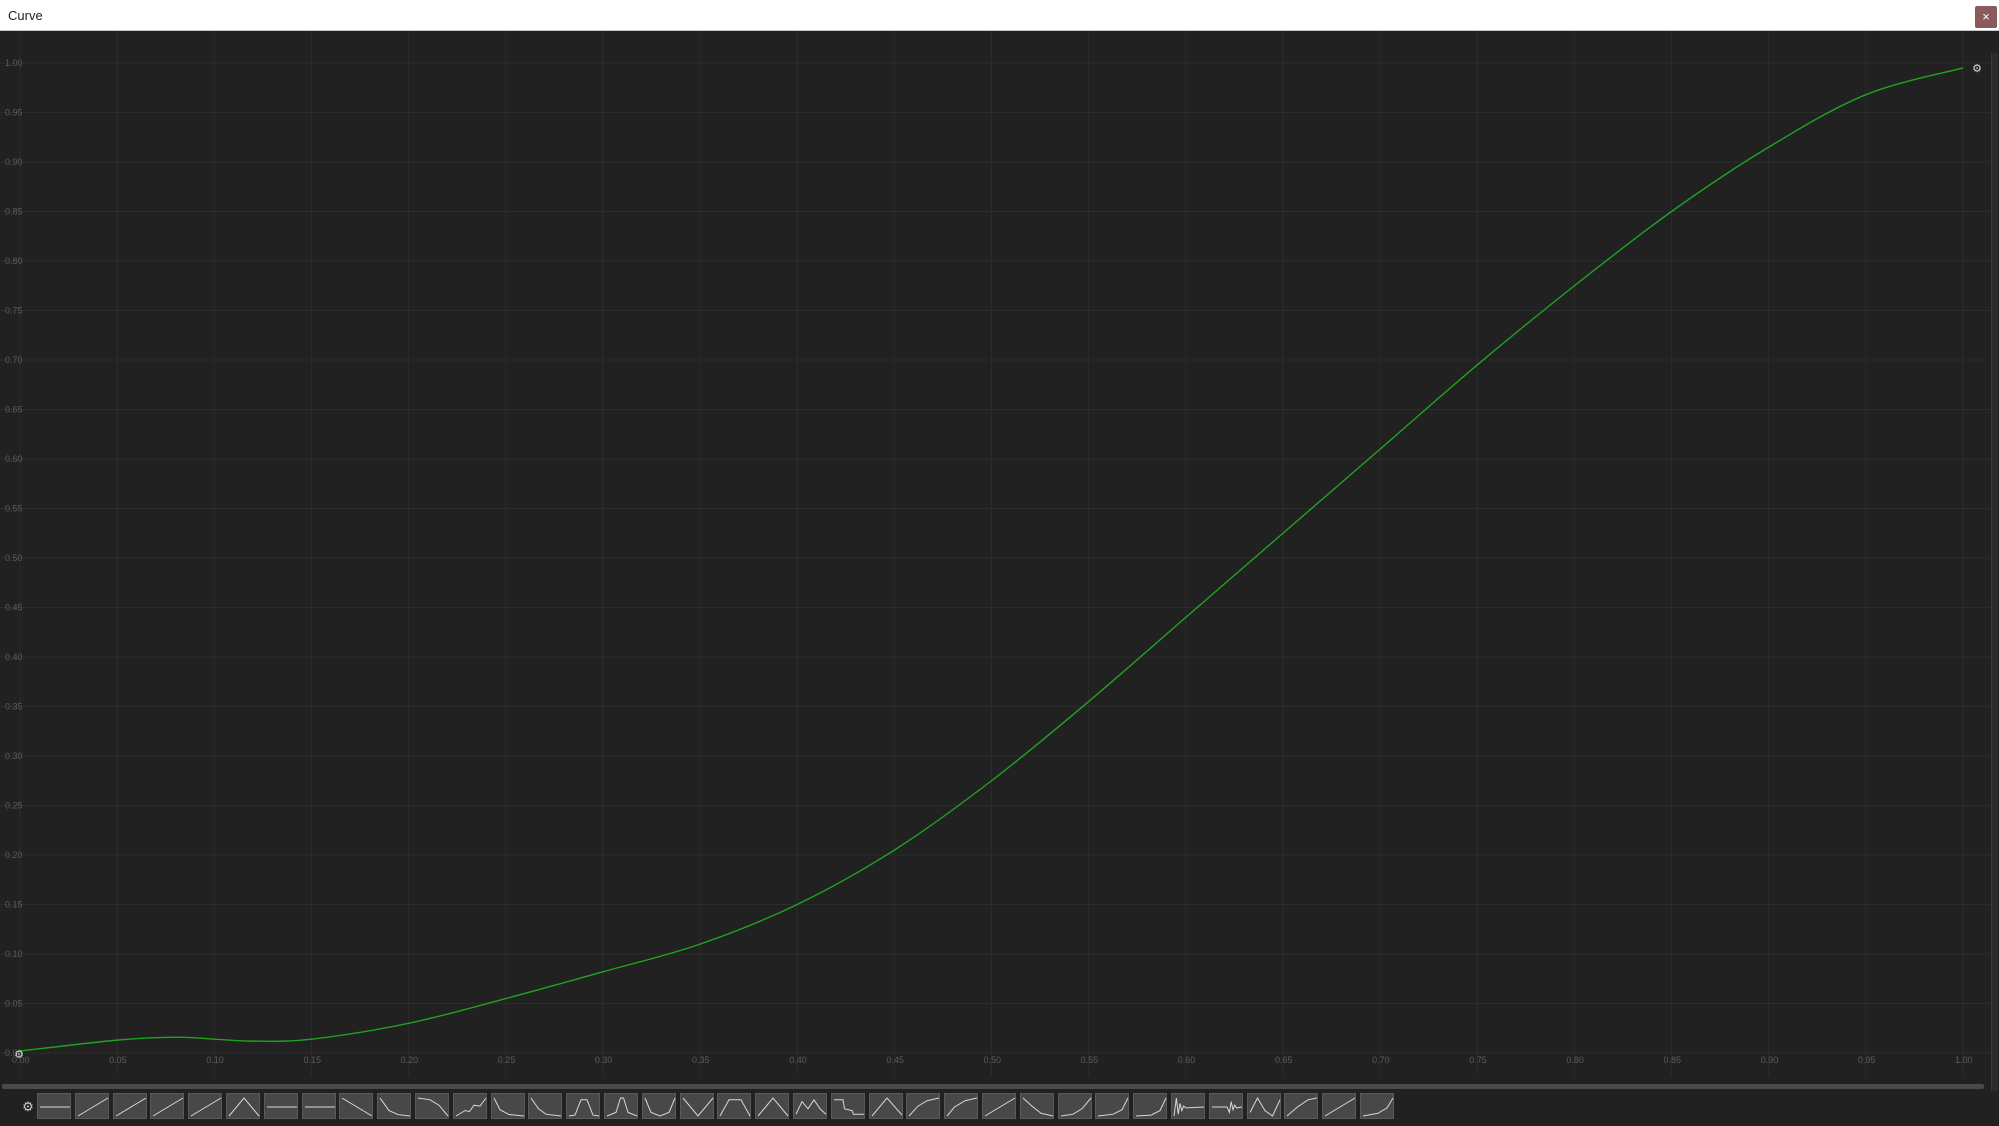 This screenshot has height=1126, width=1999. I want to click on x-tick-label: 1.00, so click(1964, 1060).